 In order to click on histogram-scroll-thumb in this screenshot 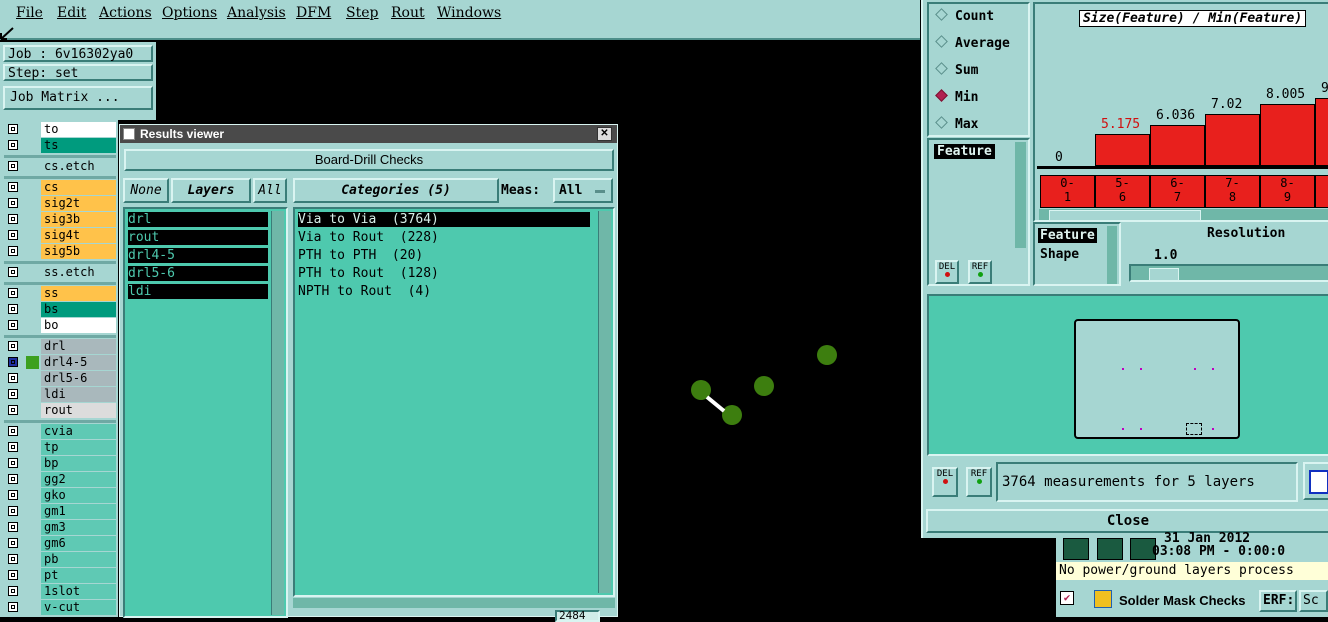, I will do `click(1125, 215)`.